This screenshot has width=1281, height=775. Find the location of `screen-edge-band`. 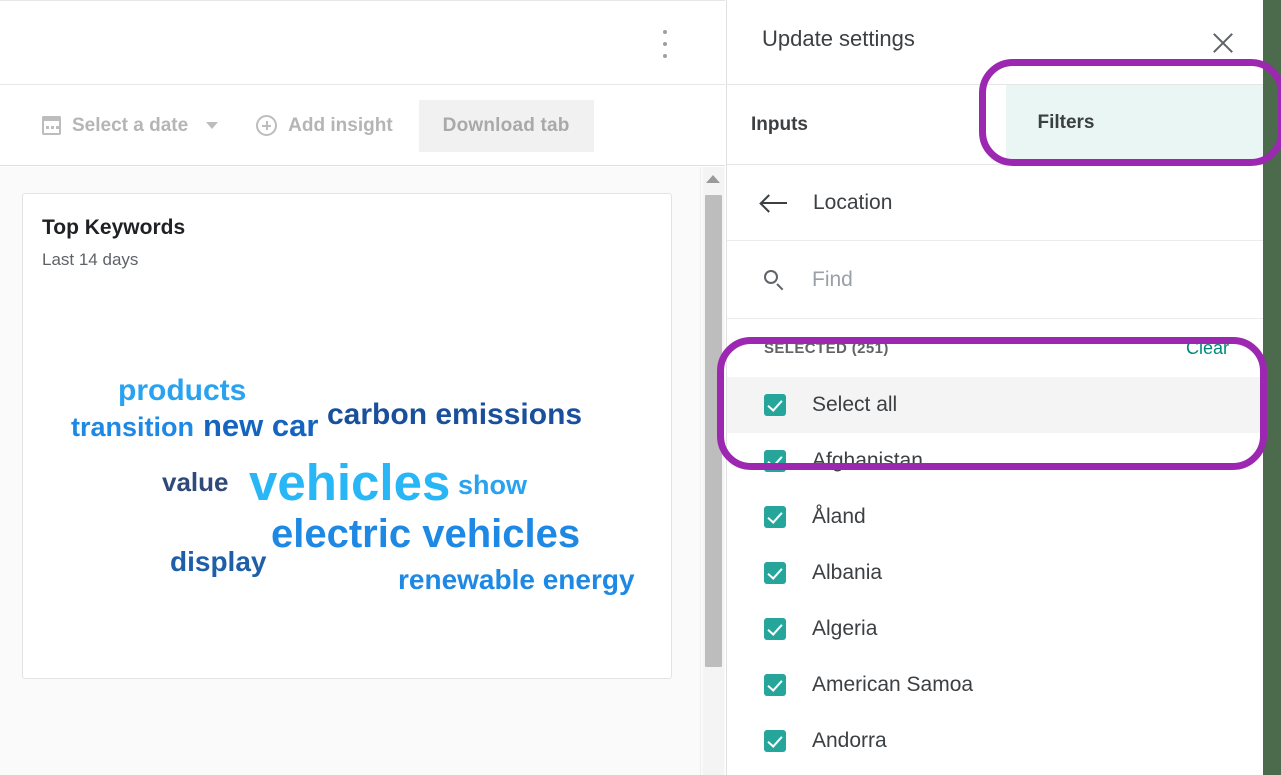

screen-edge-band is located at coordinates (1272, 387).